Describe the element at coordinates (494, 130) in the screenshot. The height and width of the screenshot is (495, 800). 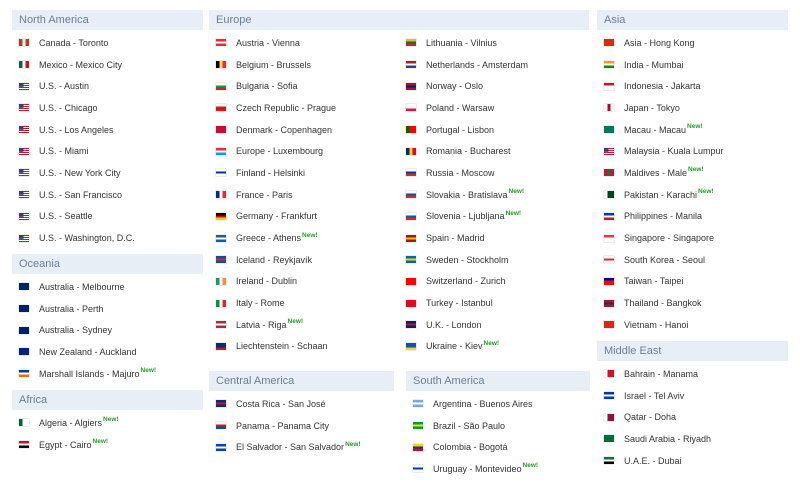
I see `server-location-item: Portugal - Lisbon` at that location.